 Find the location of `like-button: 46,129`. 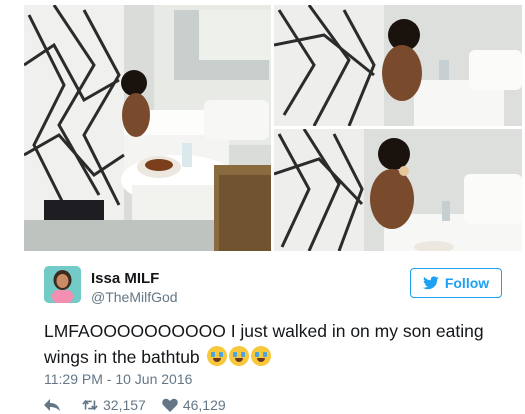

like-button: 46,129 is located at coordinates (194, 405).